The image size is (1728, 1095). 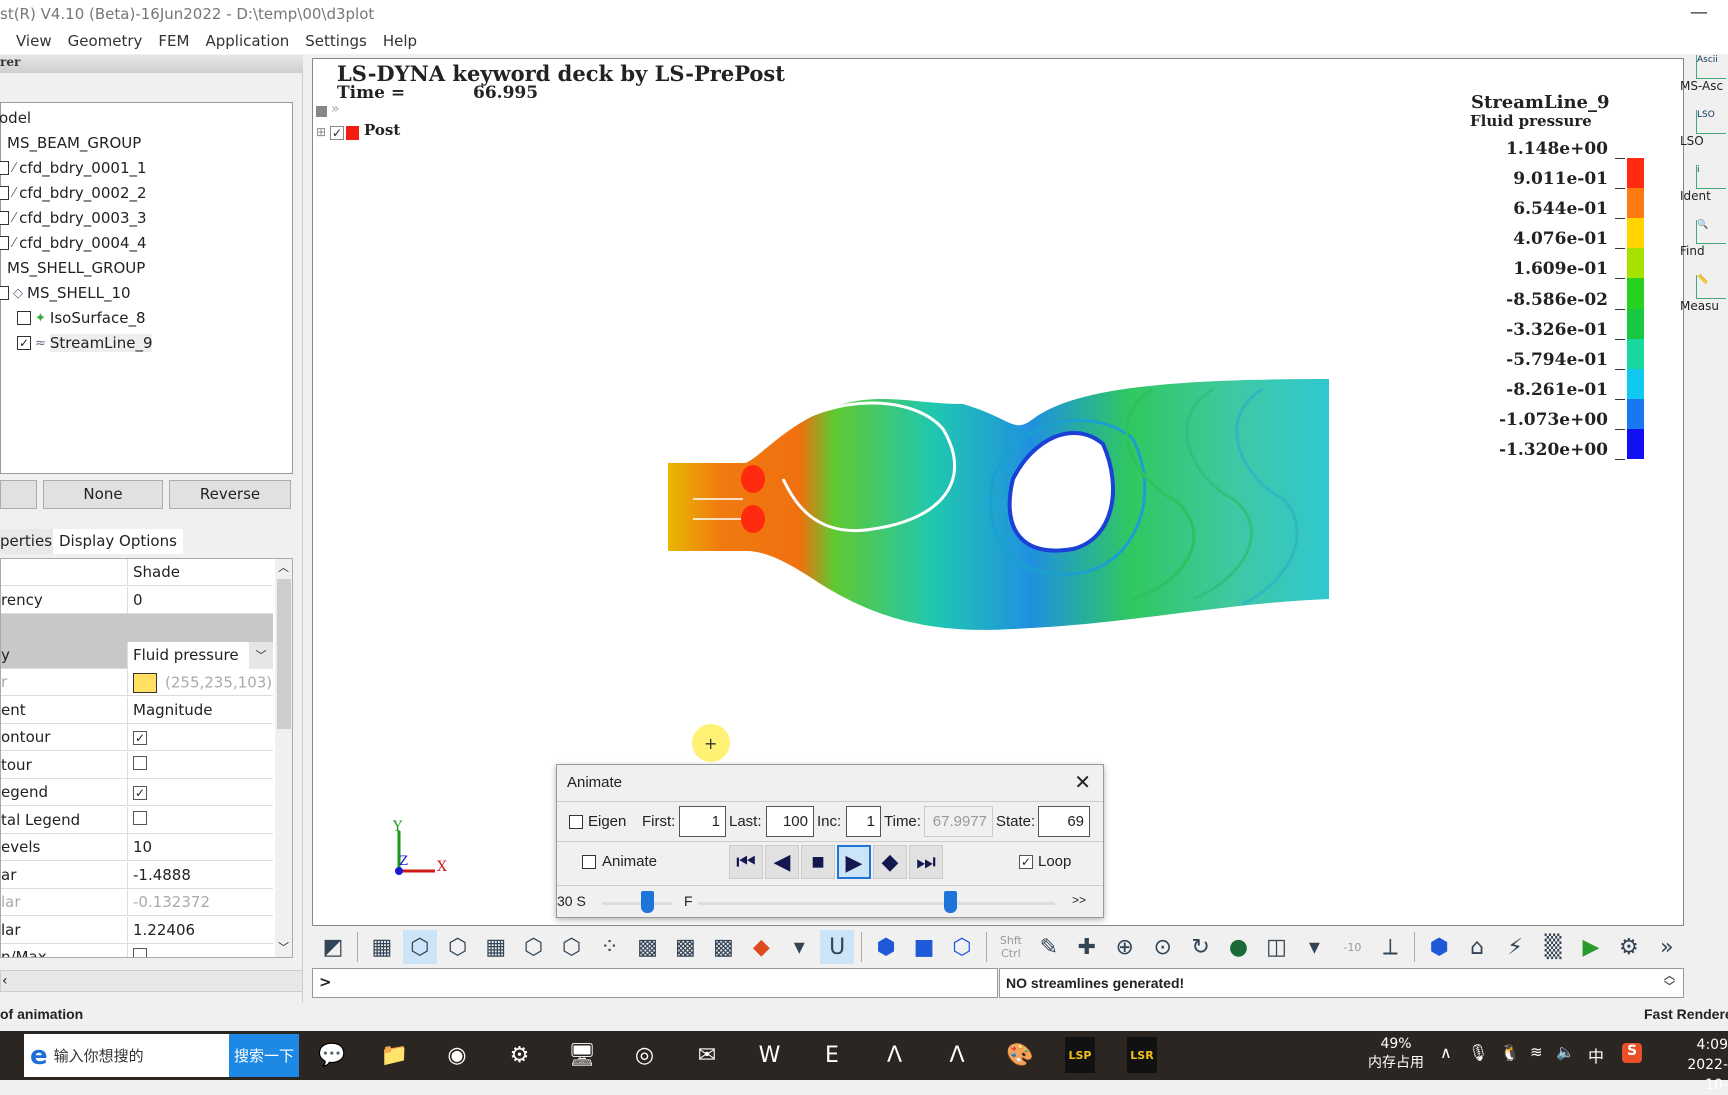 What do you see at coordinates (395, 1055) in the screenshot?
I see `file-explorer-icon: 📁` at bounding box center [395, 1055].